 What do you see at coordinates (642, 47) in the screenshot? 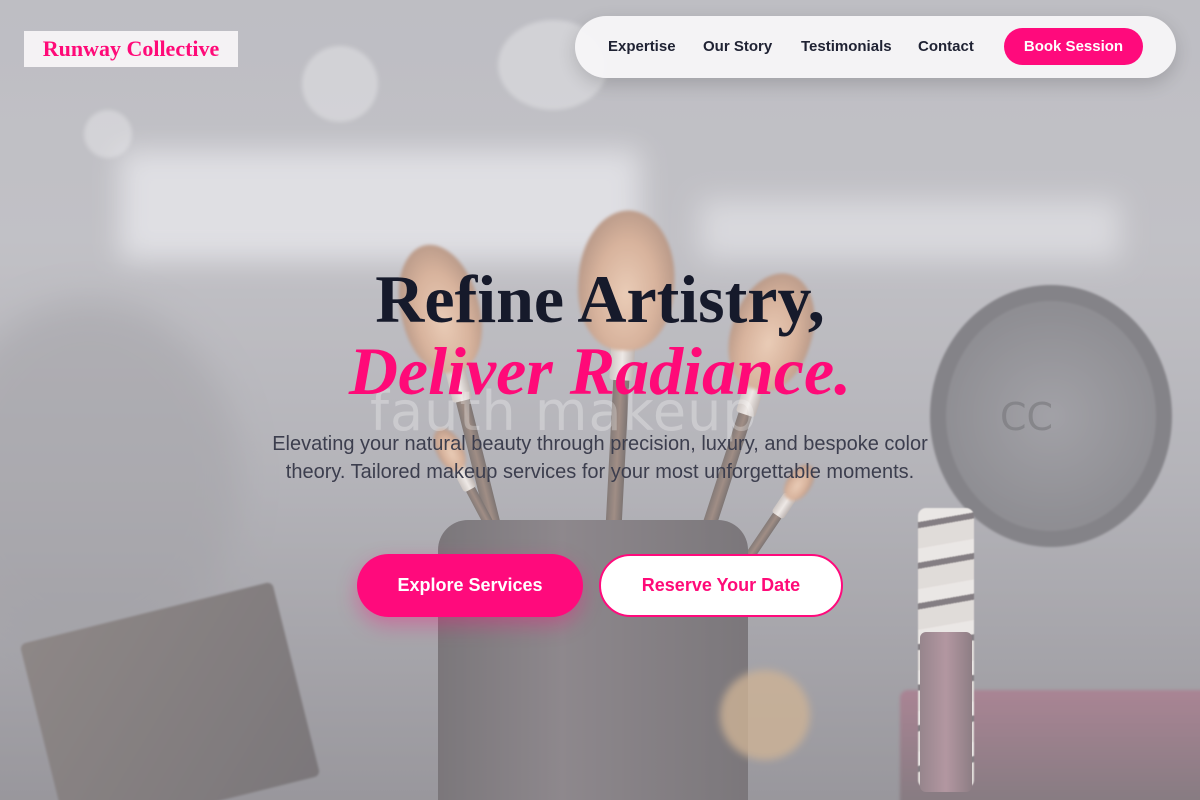
I see `nav-link-expertise: Expertise` at bounding box center [642, 47].